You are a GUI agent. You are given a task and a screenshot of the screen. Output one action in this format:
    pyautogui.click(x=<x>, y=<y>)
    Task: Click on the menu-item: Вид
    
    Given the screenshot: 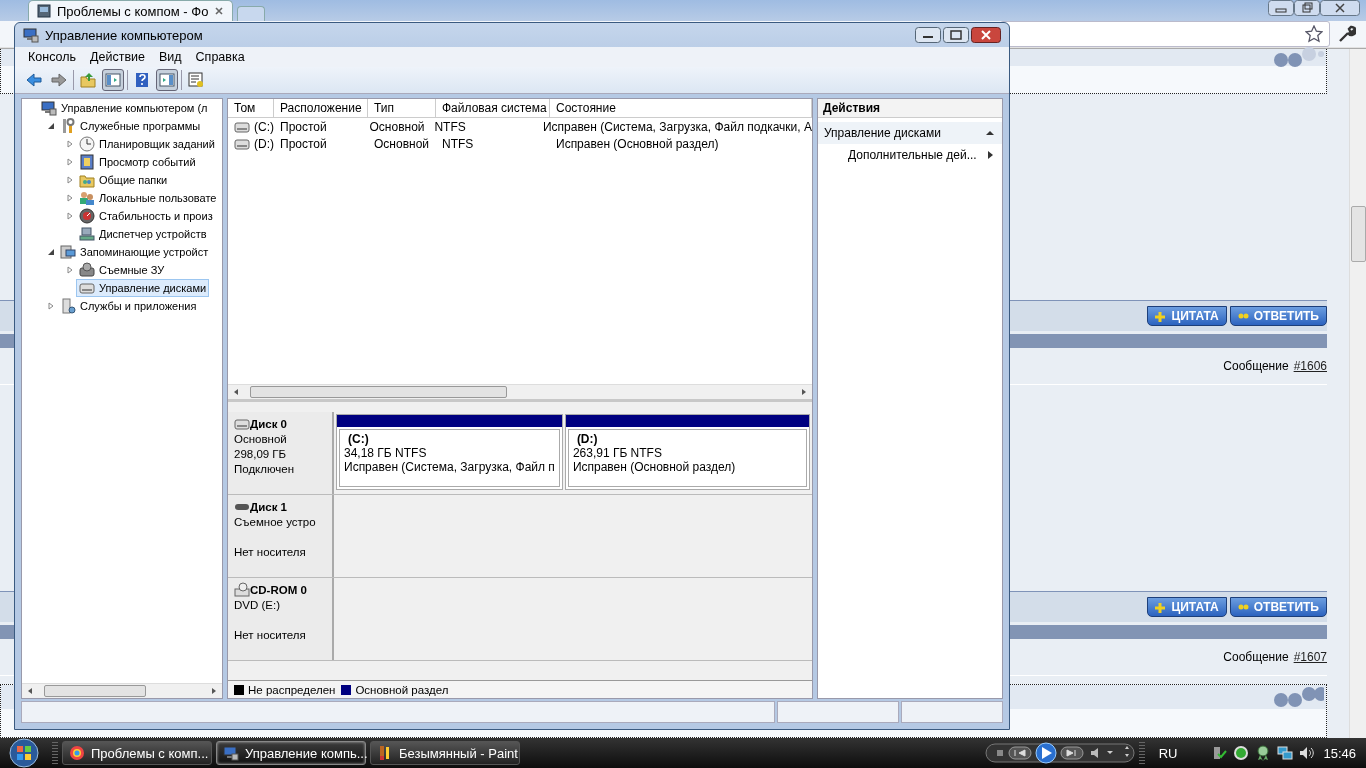 What is the action you would take?
    pyautogui.click(x=170, y=57)
    